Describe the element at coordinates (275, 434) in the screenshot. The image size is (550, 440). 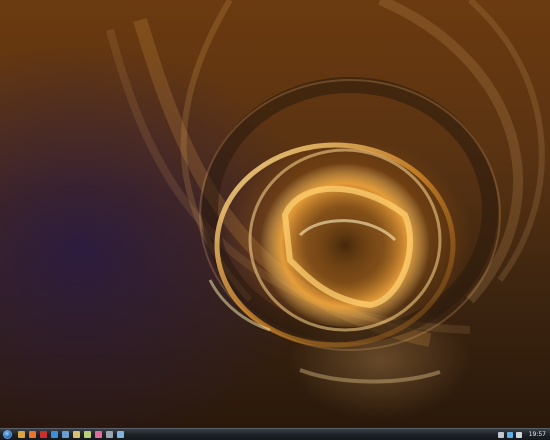
I see `taskbar: 19:57` at that location.